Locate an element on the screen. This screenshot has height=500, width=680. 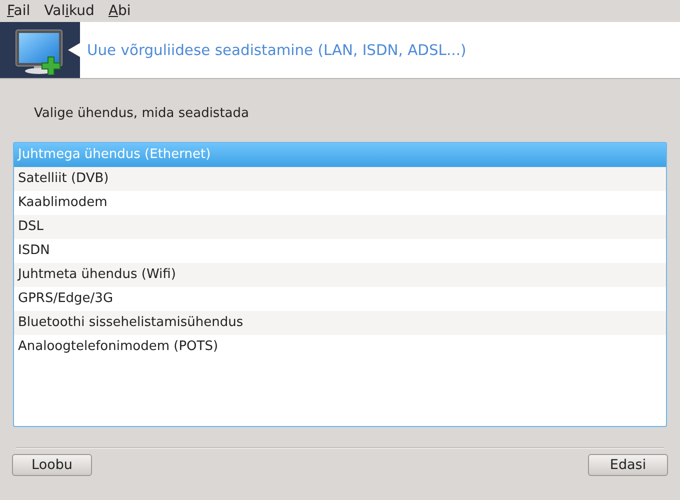
page-title: Uue võrguliidese seadistamine (LAN, ISDN, ADSL...) is located at coordinates (276, 50).